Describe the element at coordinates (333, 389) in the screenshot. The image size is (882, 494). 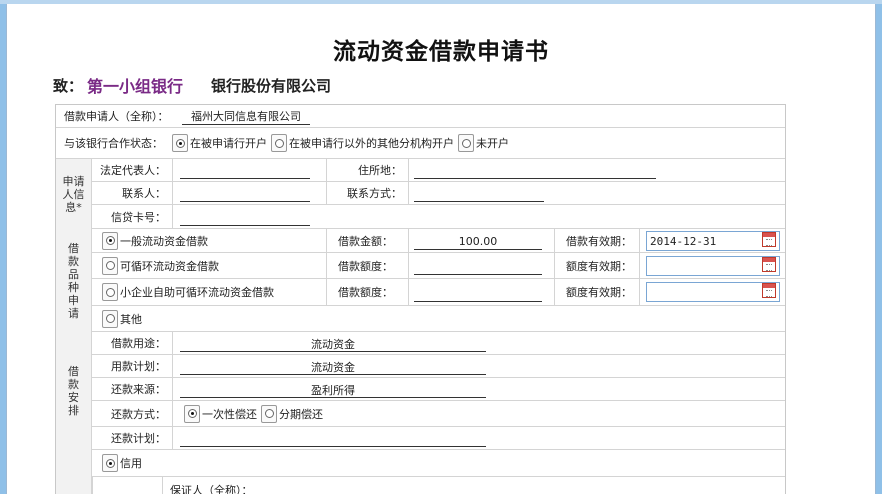
I see `source-value: 盈利所得` at that location.